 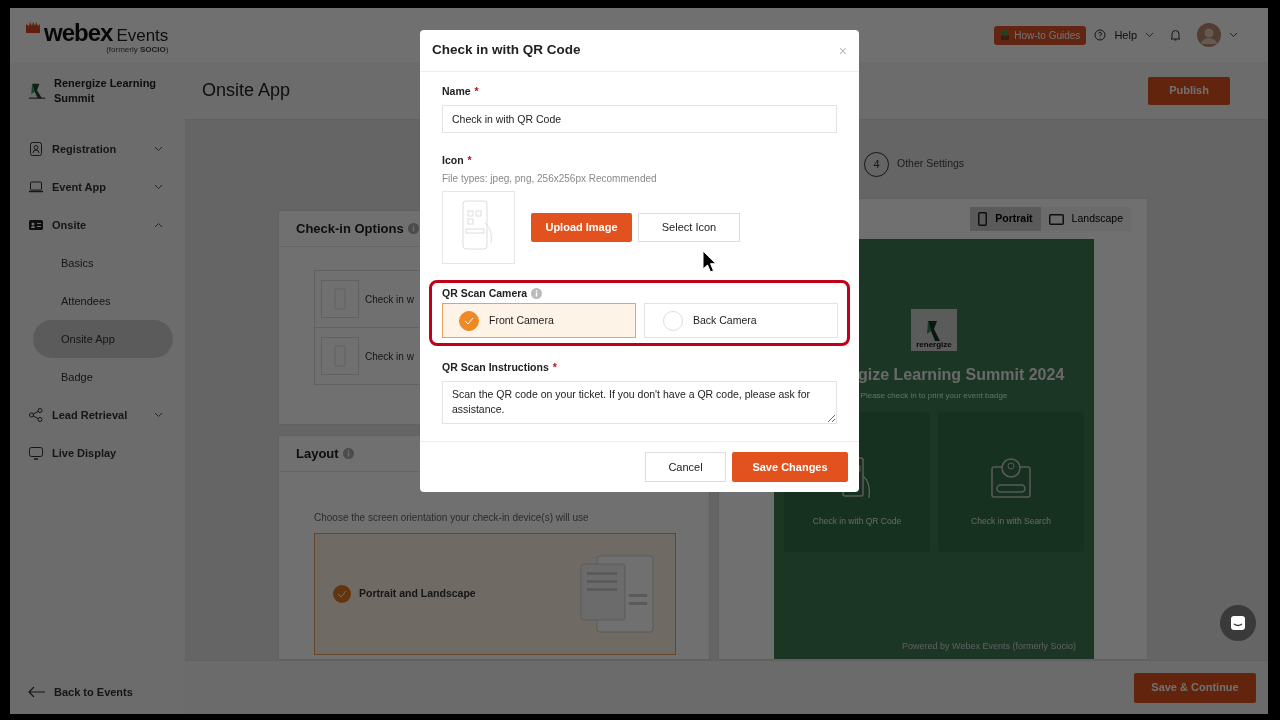 I want to click on tile-label: Check in with Search, so click(x=1011, y=521).